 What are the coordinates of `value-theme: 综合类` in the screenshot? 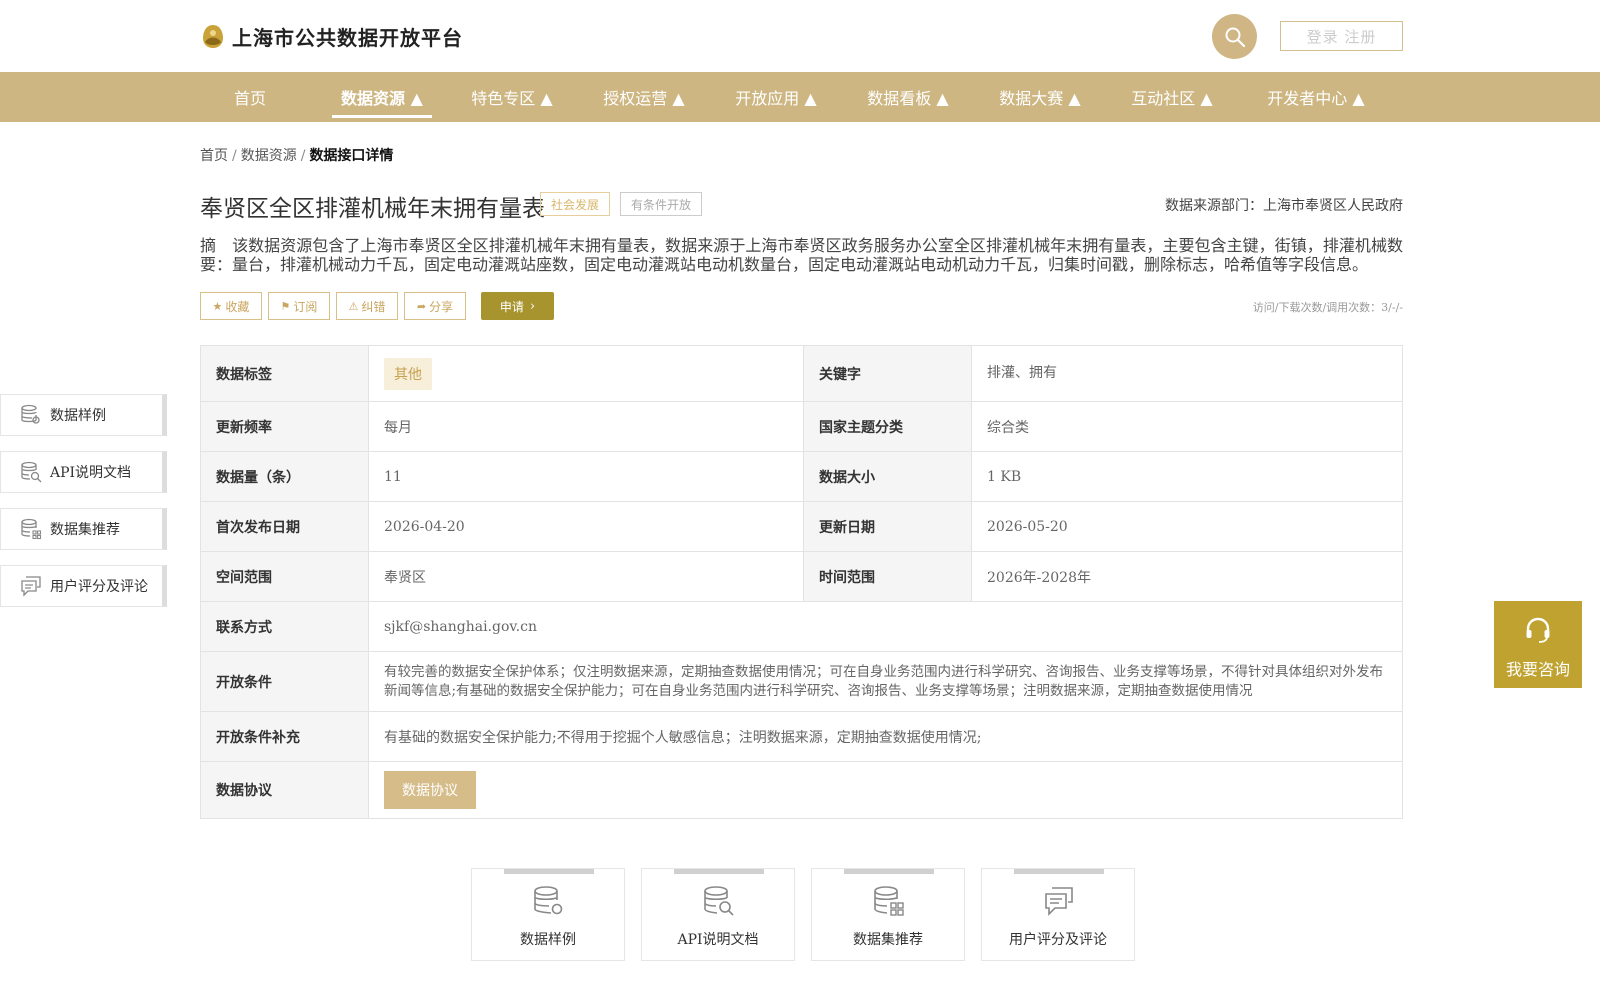 It's located at (1008, 427).